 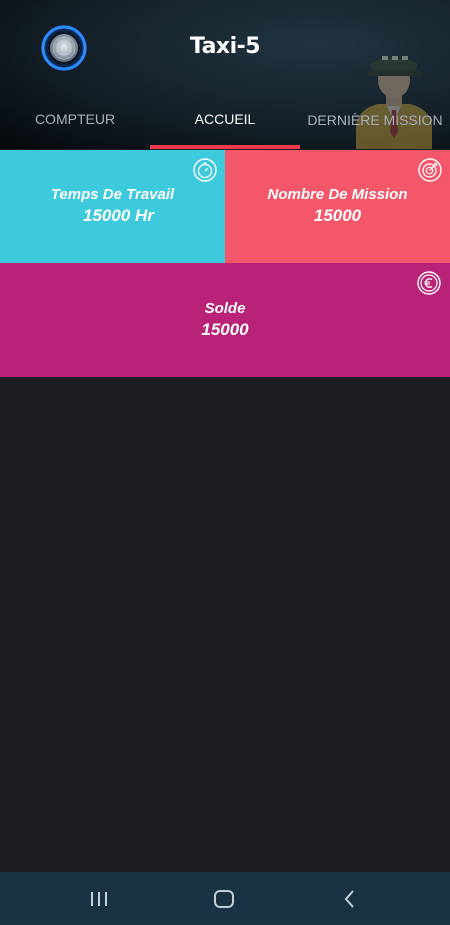 What do you see at coordinates (99, 899) in the screenshot?
I see `recent-apps-icon` at bounding box center [99, 899].